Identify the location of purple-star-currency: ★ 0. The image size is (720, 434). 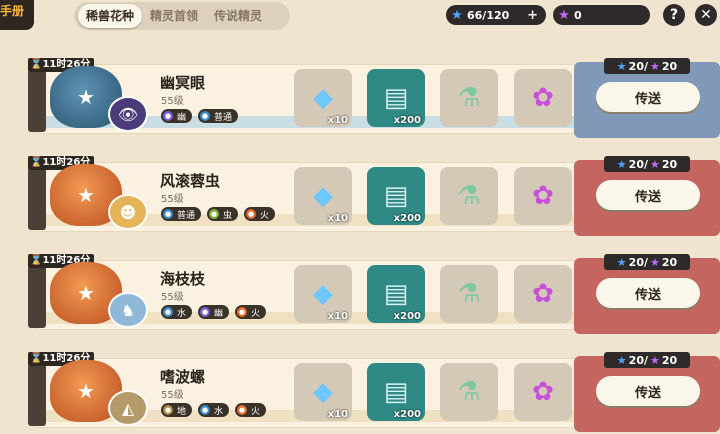
(601, 15).